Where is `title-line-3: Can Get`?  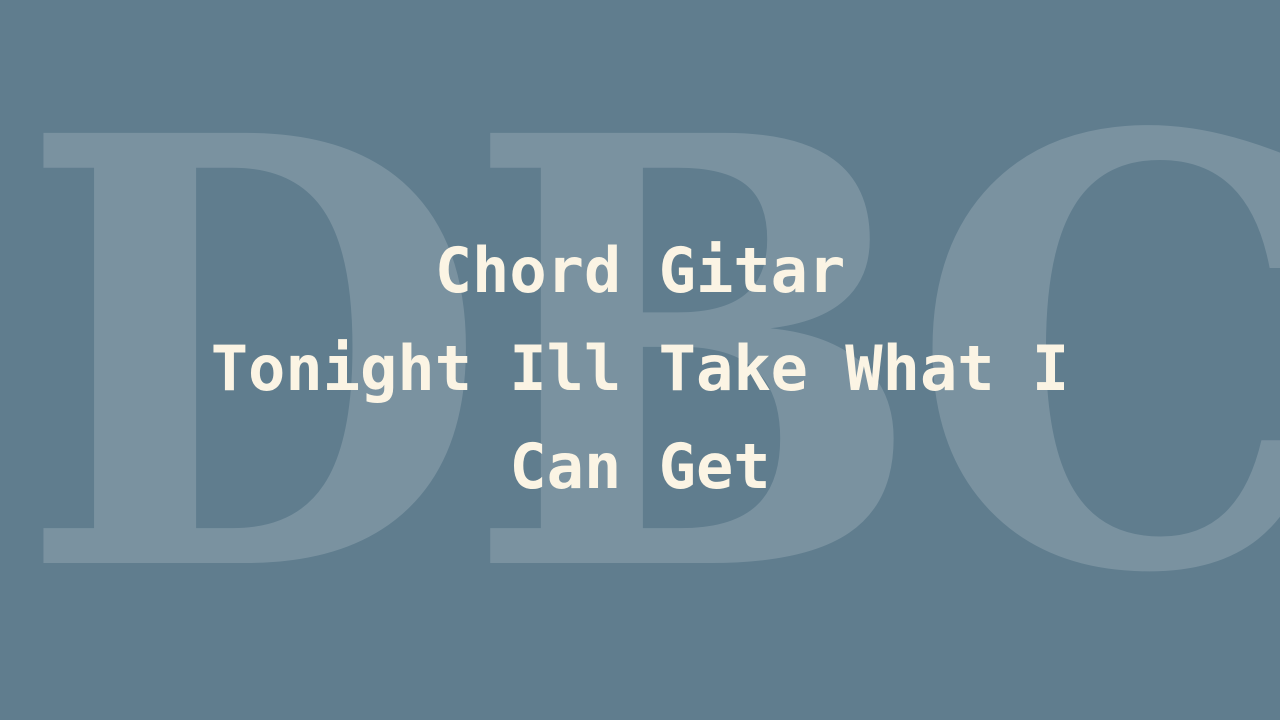
title-line-3: Can Get is located at coordinates (640, 466).